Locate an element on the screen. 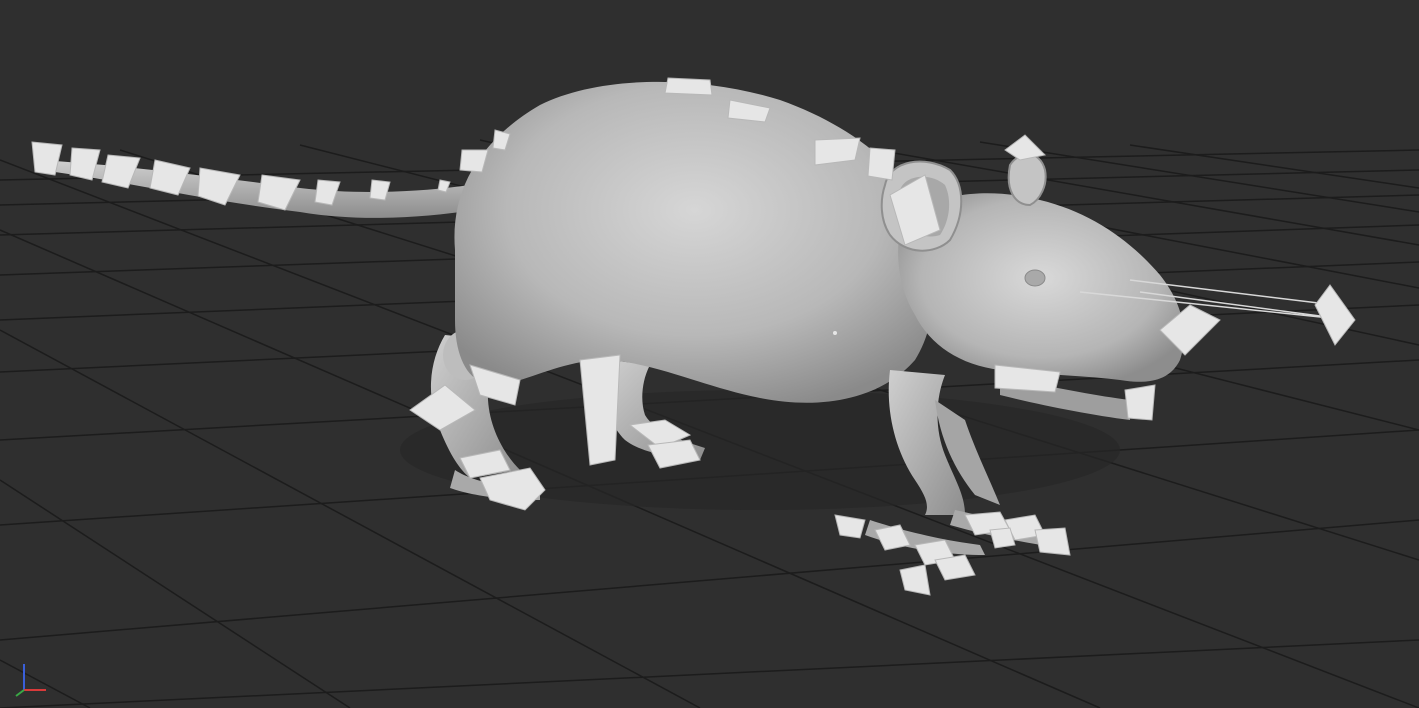  rat-eye is located at coordinates (1035, 278).